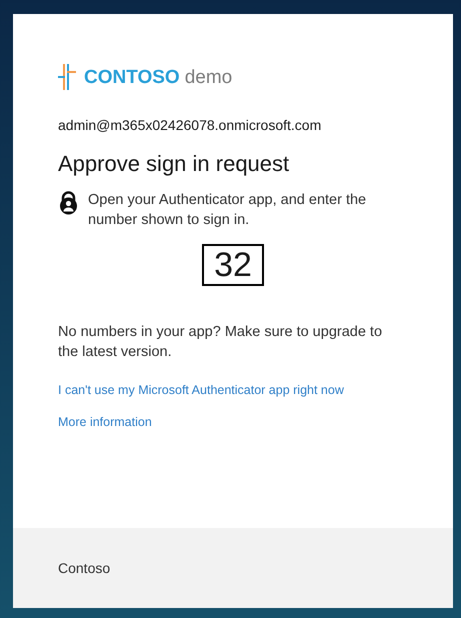 The height and width of the screenshot is (618, 461). Describe the element at coordinates (84, 568) in the screenshot. I see `footer-text: Contoso` at that location.